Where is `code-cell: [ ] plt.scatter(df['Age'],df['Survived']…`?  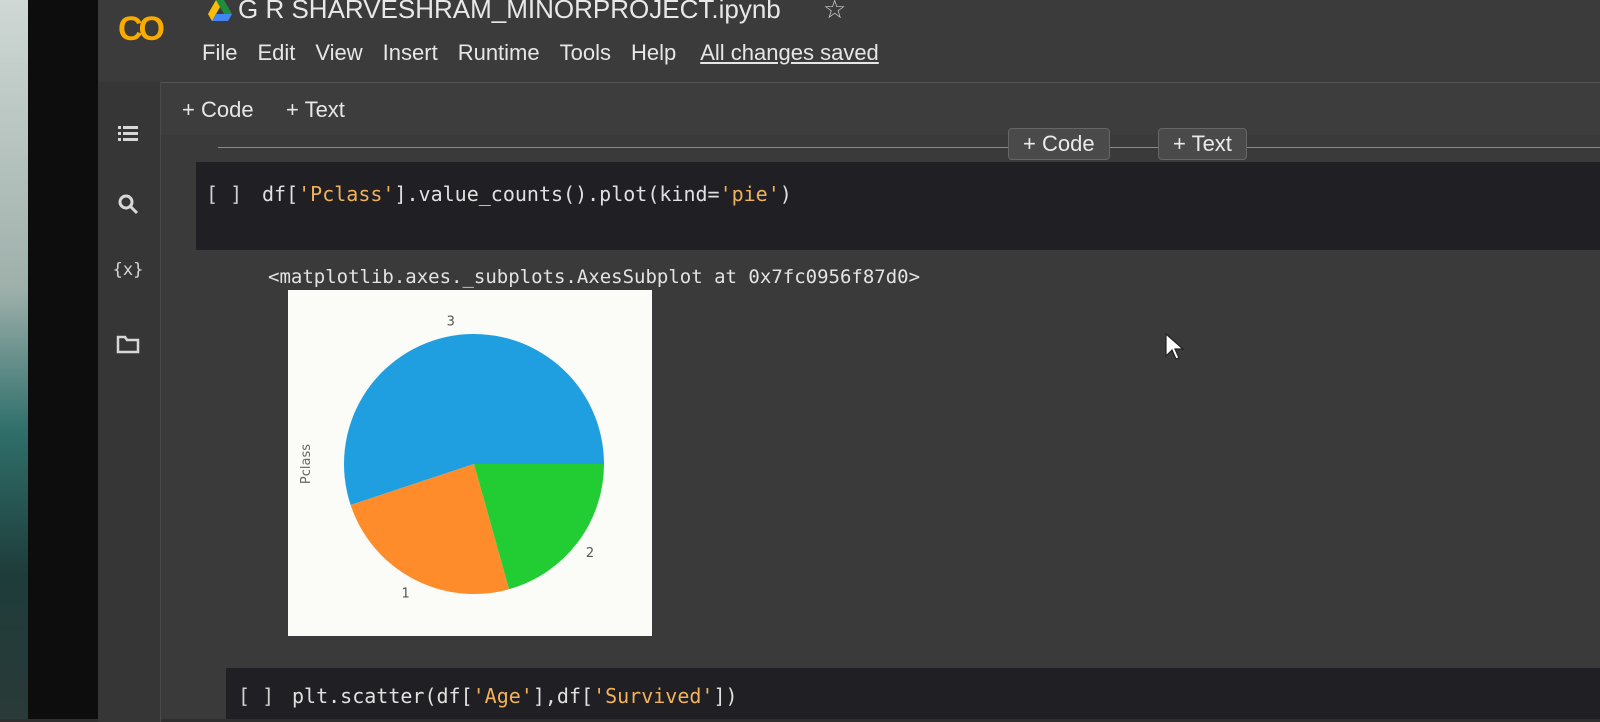
code-cell: [ ] plt.scatter(df['Age'],df['Survived']… is located at coordinates (913, 693).